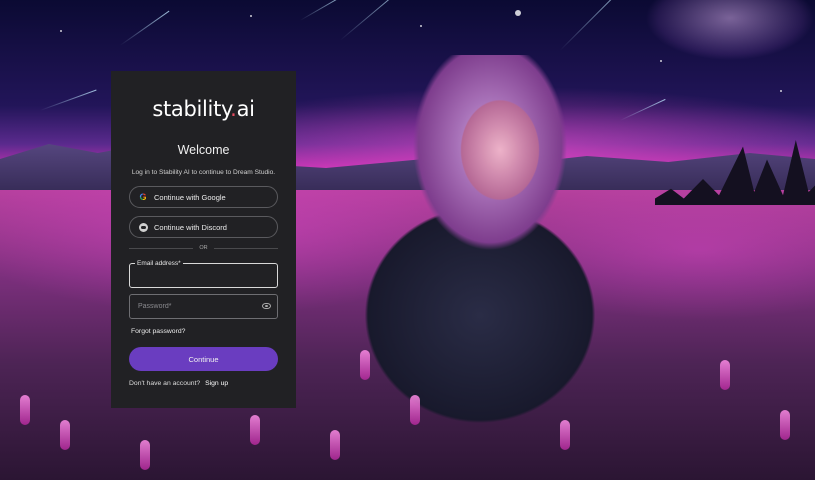  Describe the element at coordinates (190, 197) in the screenshot. I see `google-button-label: Continue with Google` at that location.